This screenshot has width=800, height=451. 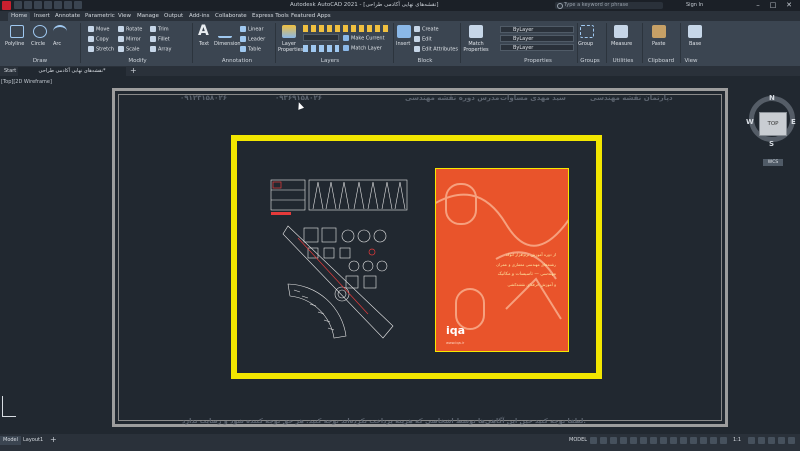 What do you see at coordinates (751, 440) in the screenshot?
I see `workspace-gear-icon` at bounding box center [751, 440].